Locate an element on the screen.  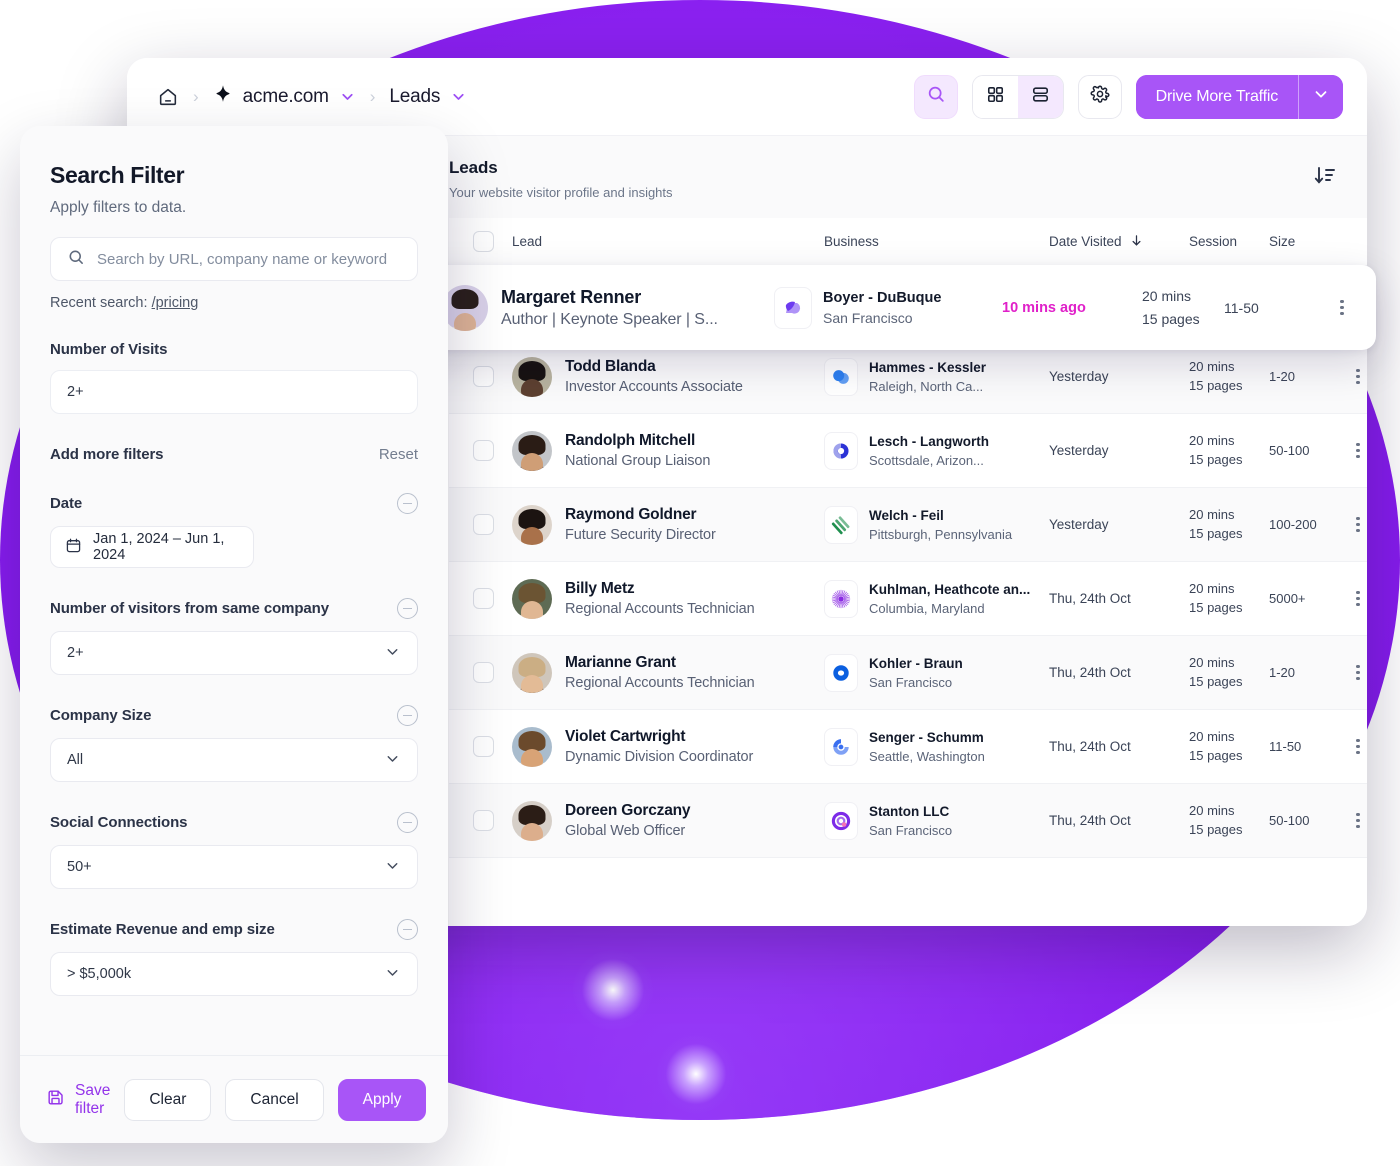
reset-button: Reset is located at coordinates (398, 454).